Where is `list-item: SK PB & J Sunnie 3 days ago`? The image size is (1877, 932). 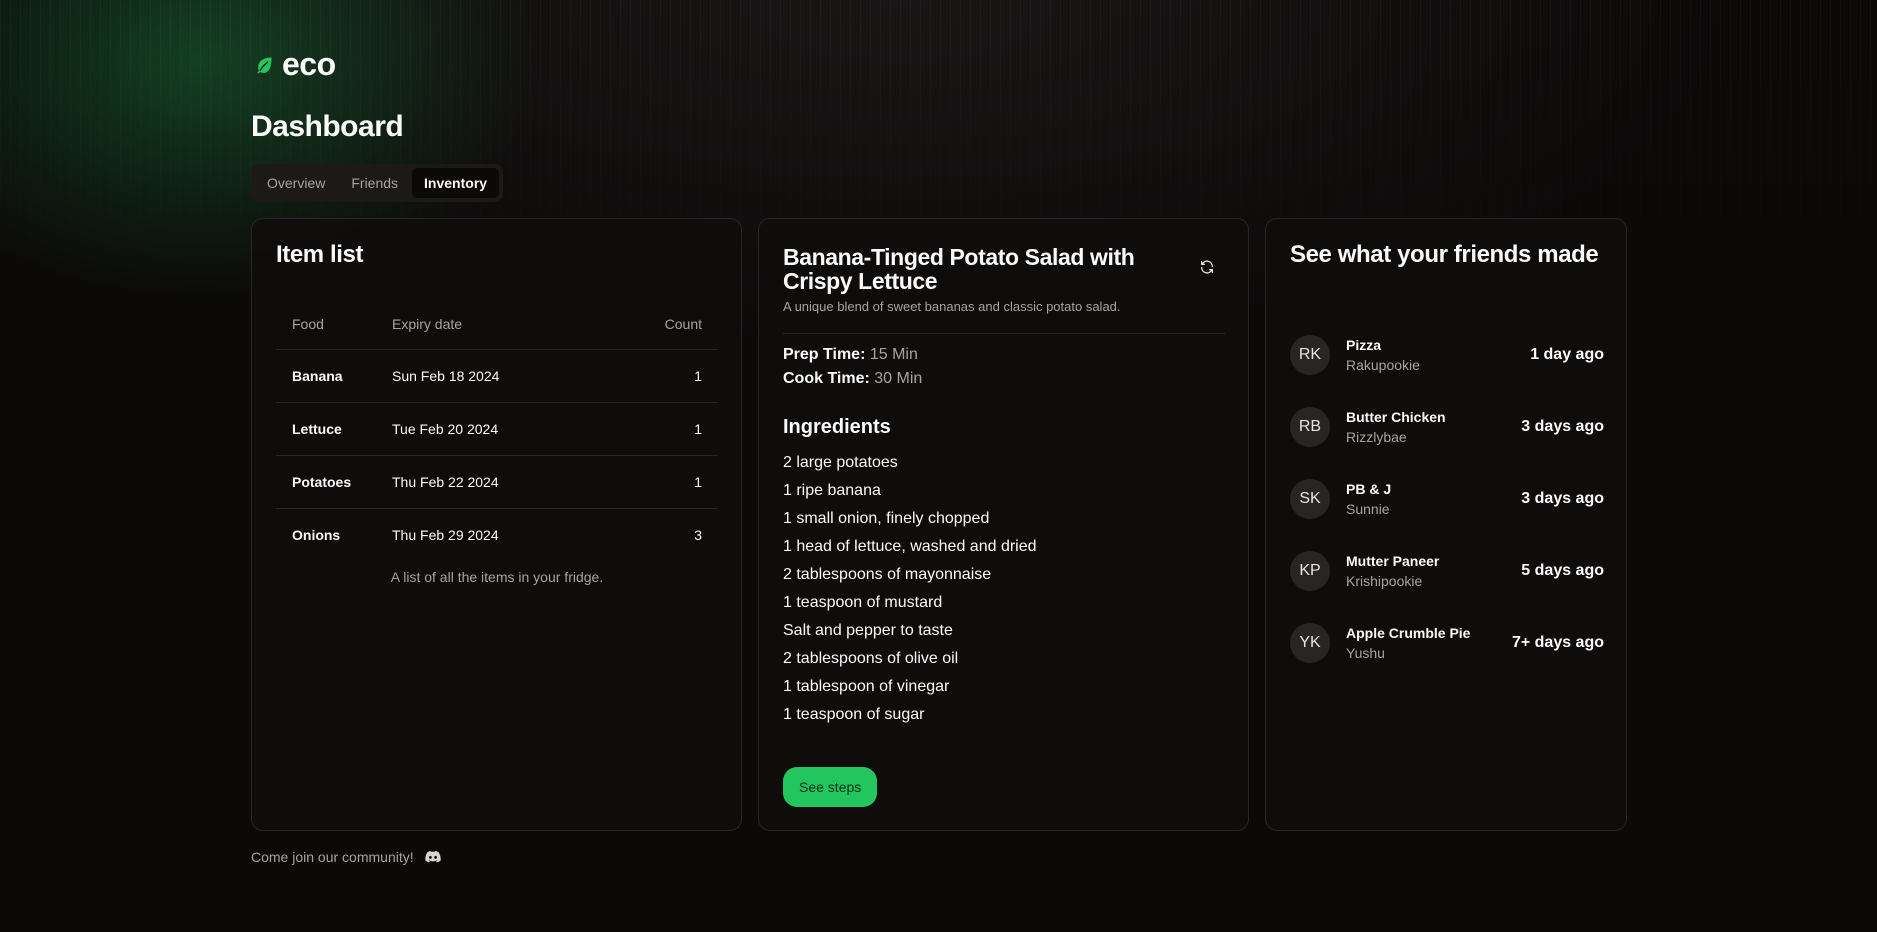
list-item: SK PB & J Sunnie 3 days ago is located at coordinates (1447, 499).